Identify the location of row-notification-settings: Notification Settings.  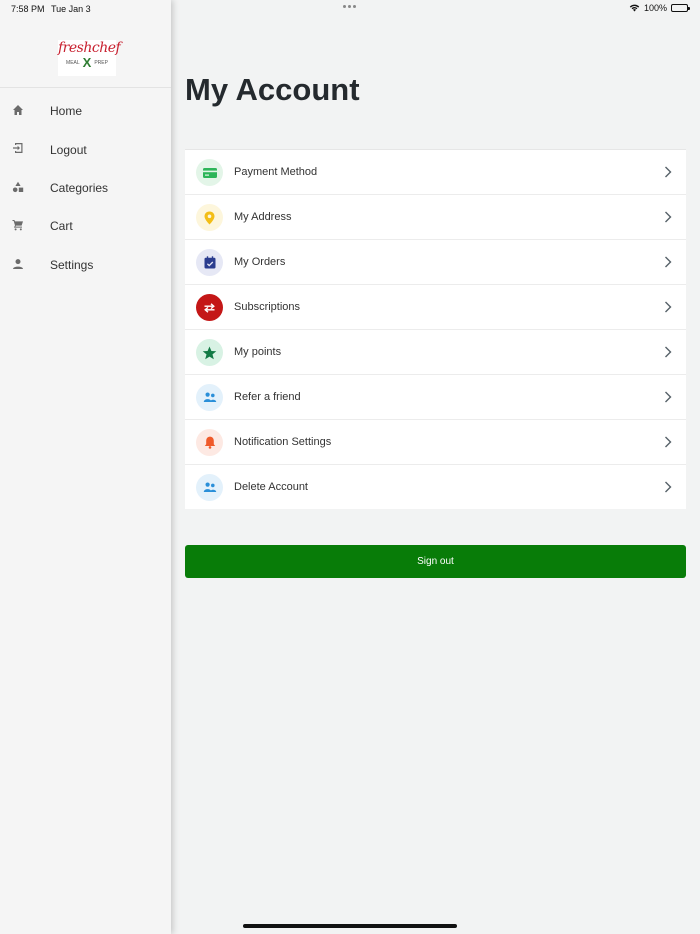
(435, 441).